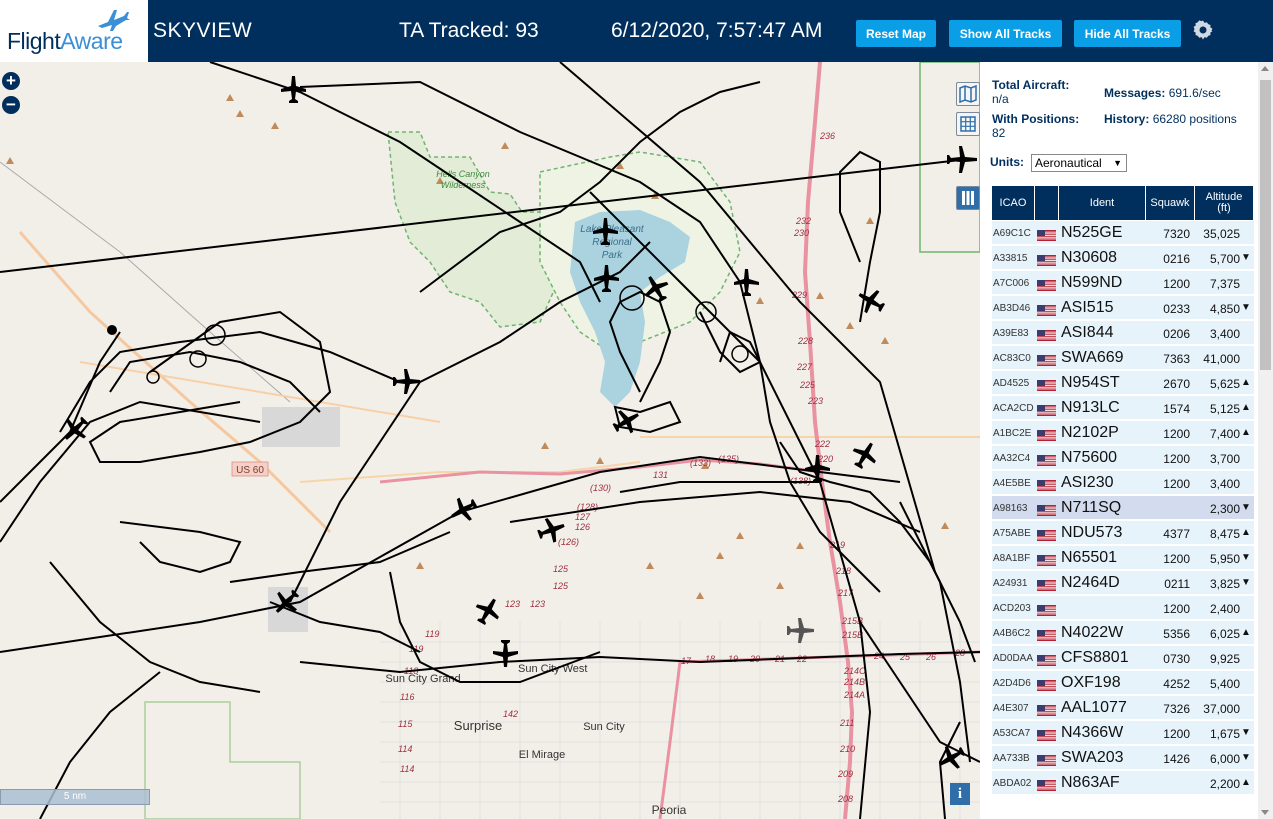 The height and width of the screenshot is (819, 1273). What do you see at coordinates (1123, 608) in the screenshot?
I see `table-row: ACD203 1200 2,400` at bounding box center [1123, 608].